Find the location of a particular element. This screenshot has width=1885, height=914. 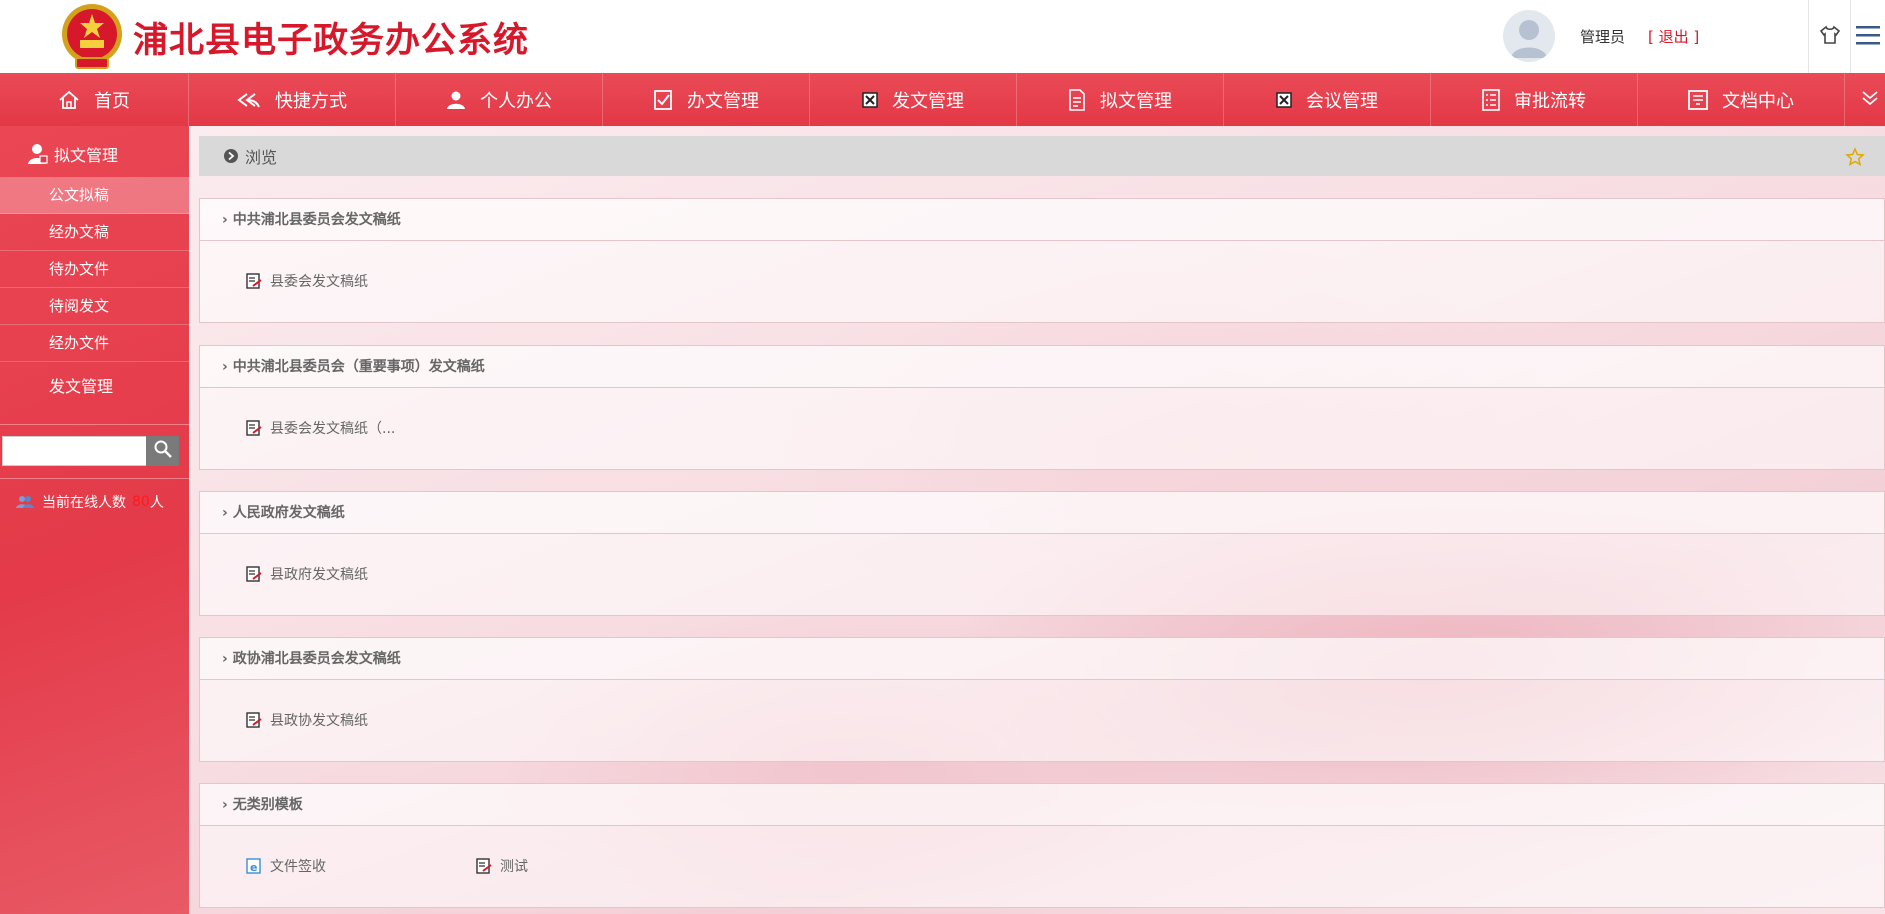

sidebar-item-pending-files: 待办文件 is located at coordinates (94, 269).